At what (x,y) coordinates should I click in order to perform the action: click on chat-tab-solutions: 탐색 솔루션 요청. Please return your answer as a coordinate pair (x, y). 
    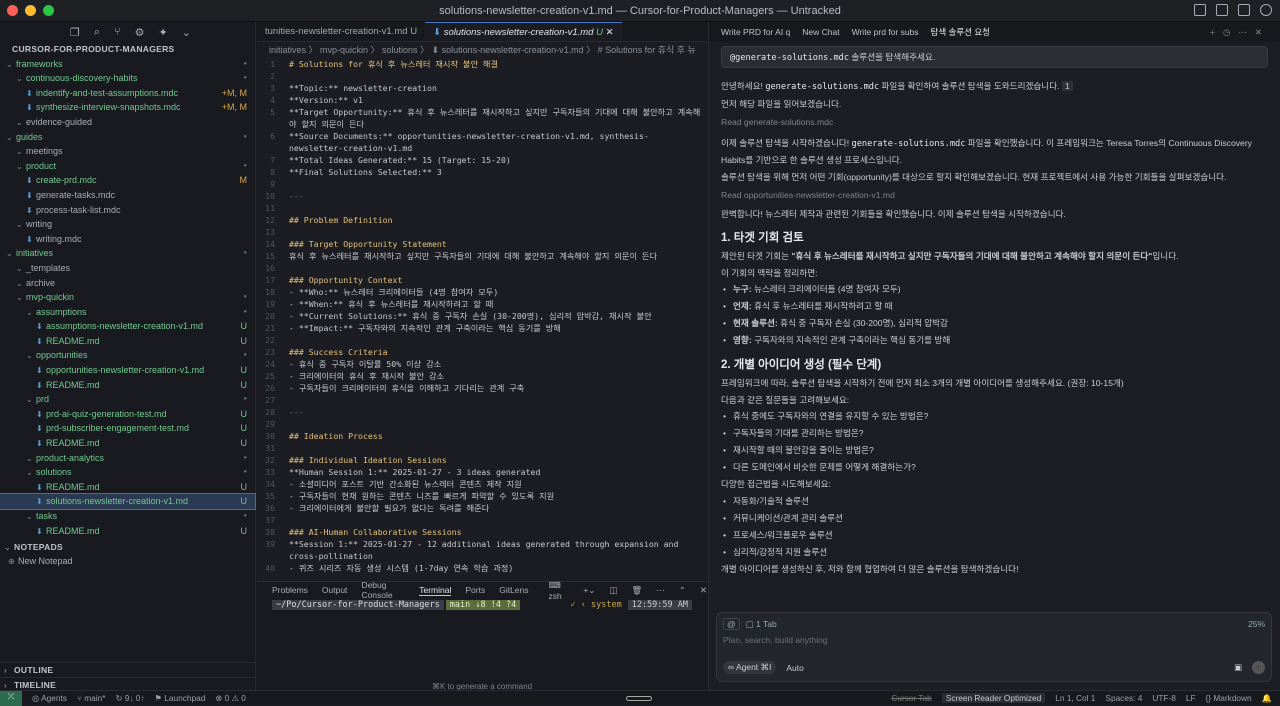
    Looking at the image, I should click on (960, 32).